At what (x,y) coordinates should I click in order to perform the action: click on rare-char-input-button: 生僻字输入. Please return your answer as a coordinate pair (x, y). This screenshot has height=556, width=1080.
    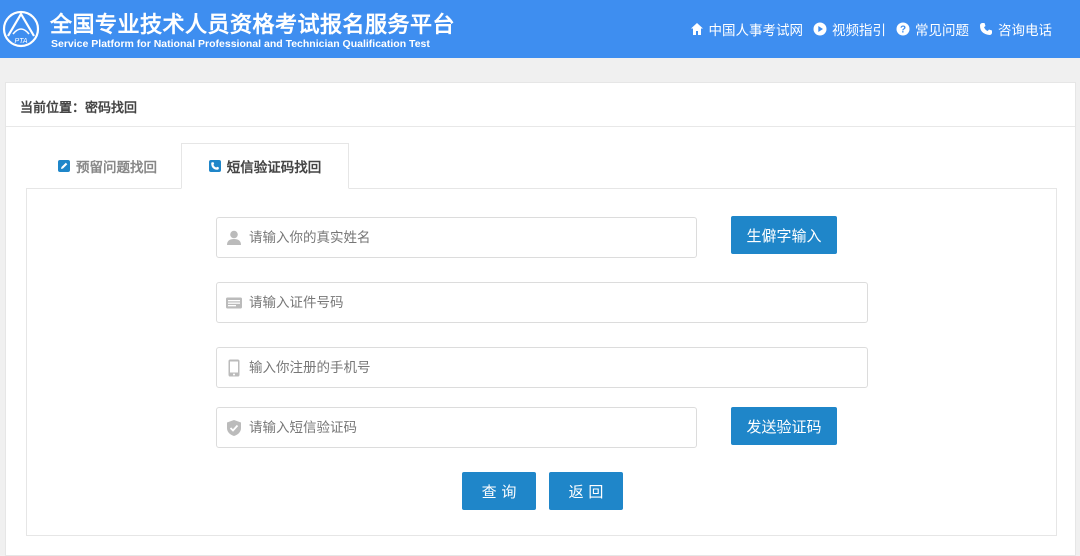
    Looking at the image, I should click on (784, 235).